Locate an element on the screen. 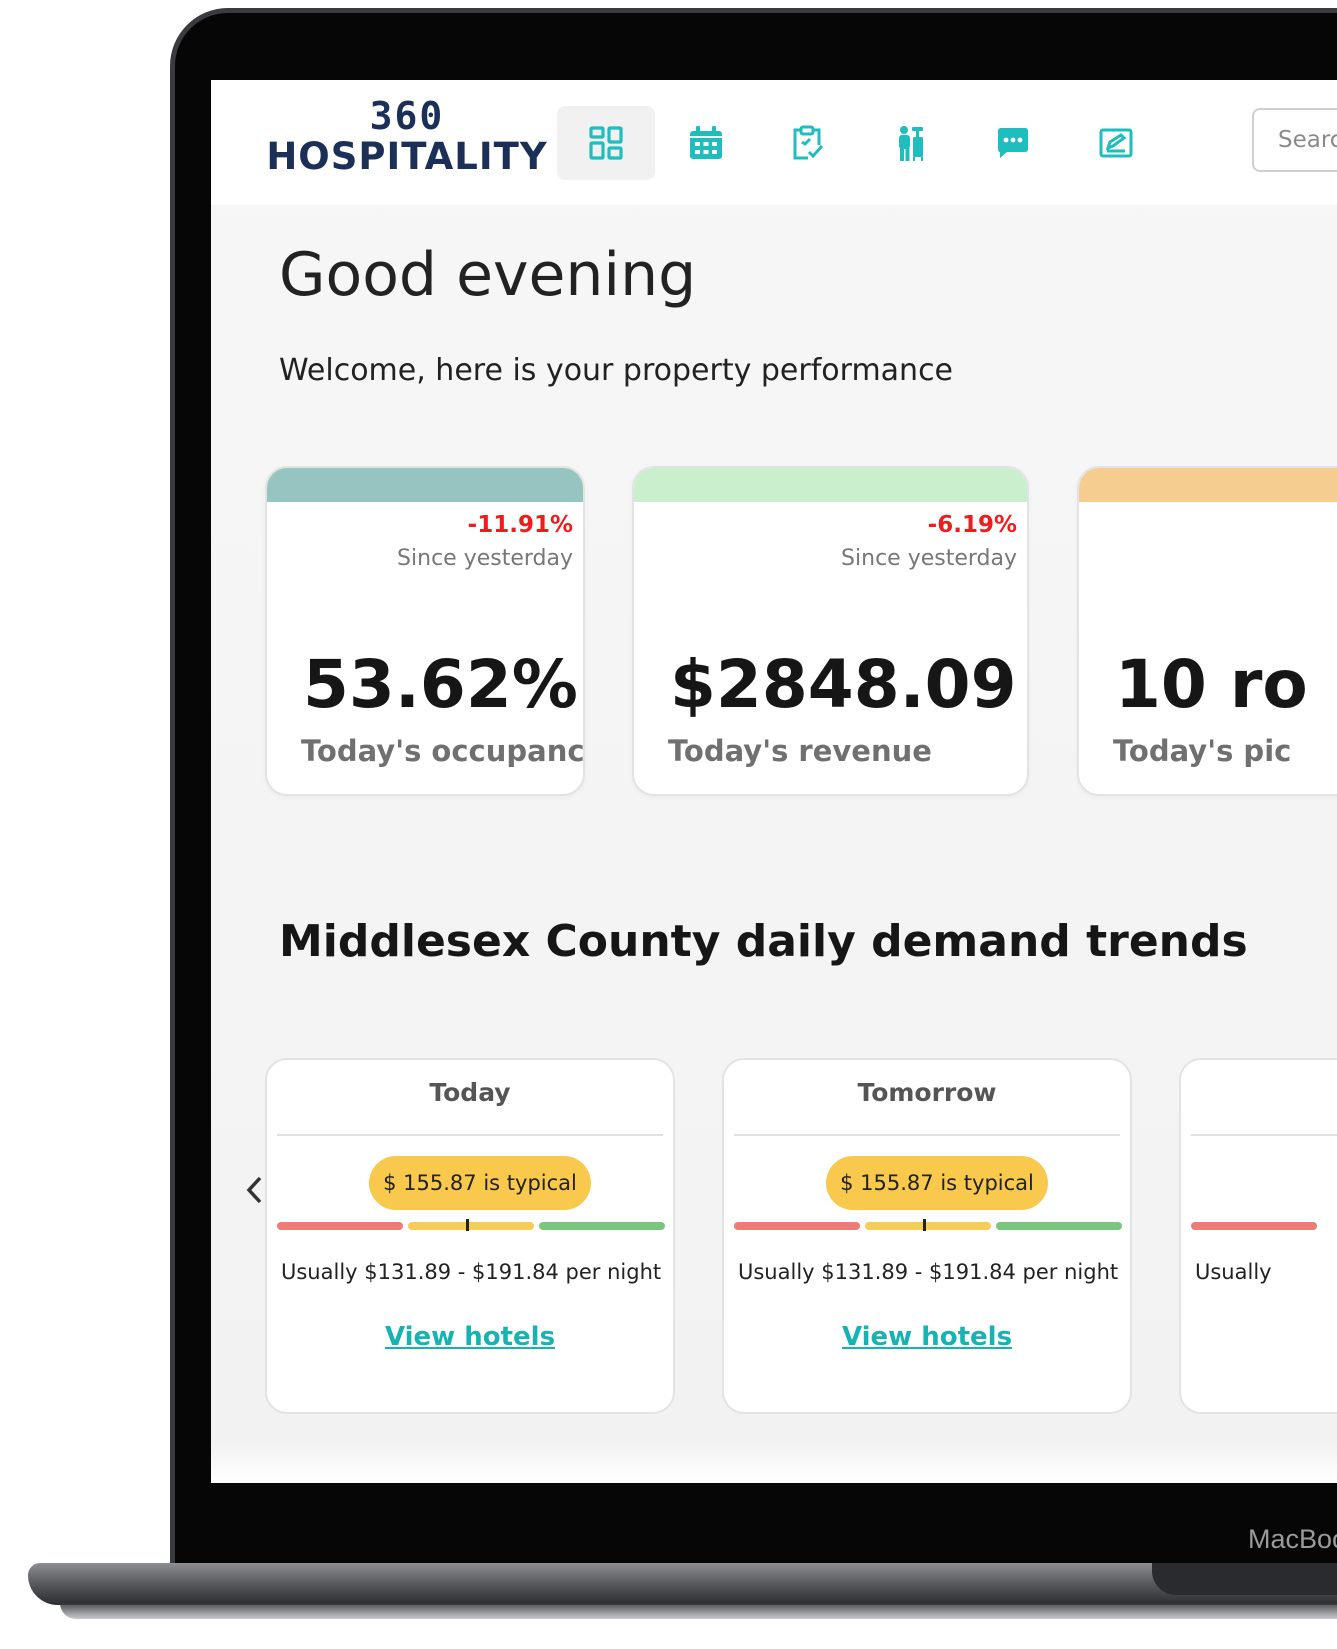  nav-dashboard-button is located at coordinates (606, 143).